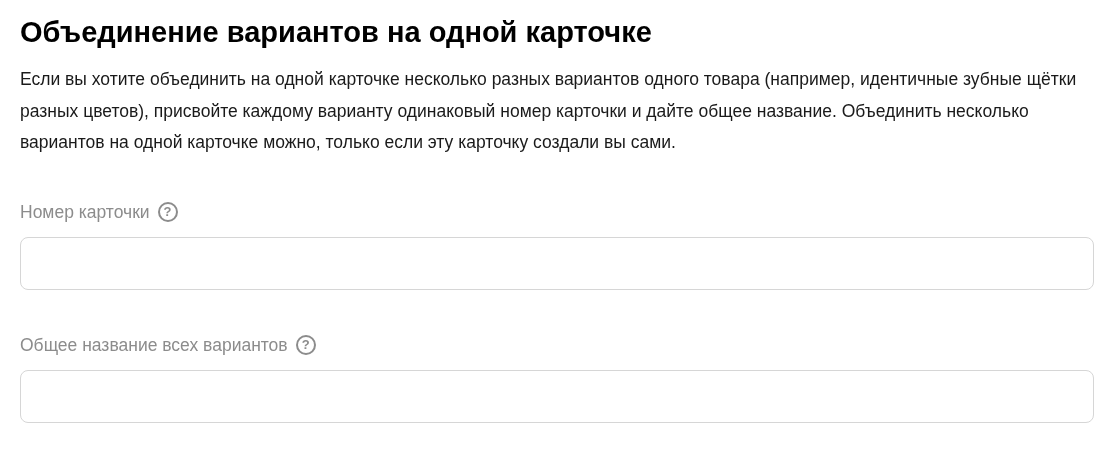 The height and width of the screenshot is (473, 1116). What do you see at coordinates (85, 212) in the screenshot?
I see `field-label: Номер карточки` at bounding box center [85, 212].